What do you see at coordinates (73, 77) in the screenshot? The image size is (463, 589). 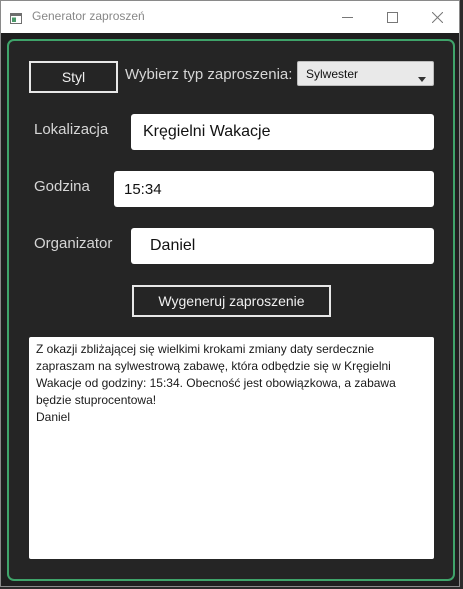 I see `style-button: Styl` at bounding box center [73, 77].